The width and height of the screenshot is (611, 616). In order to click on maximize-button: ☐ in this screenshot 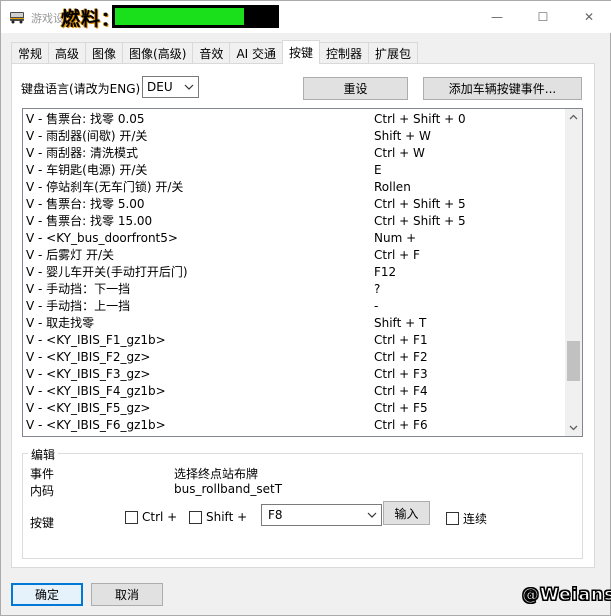, I will do `click(543, 17)`.